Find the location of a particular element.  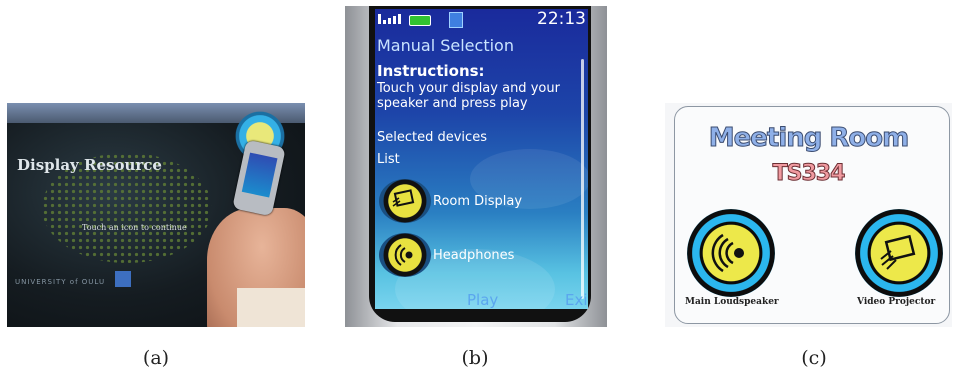

sleeve is located at coordinates (271, 307).